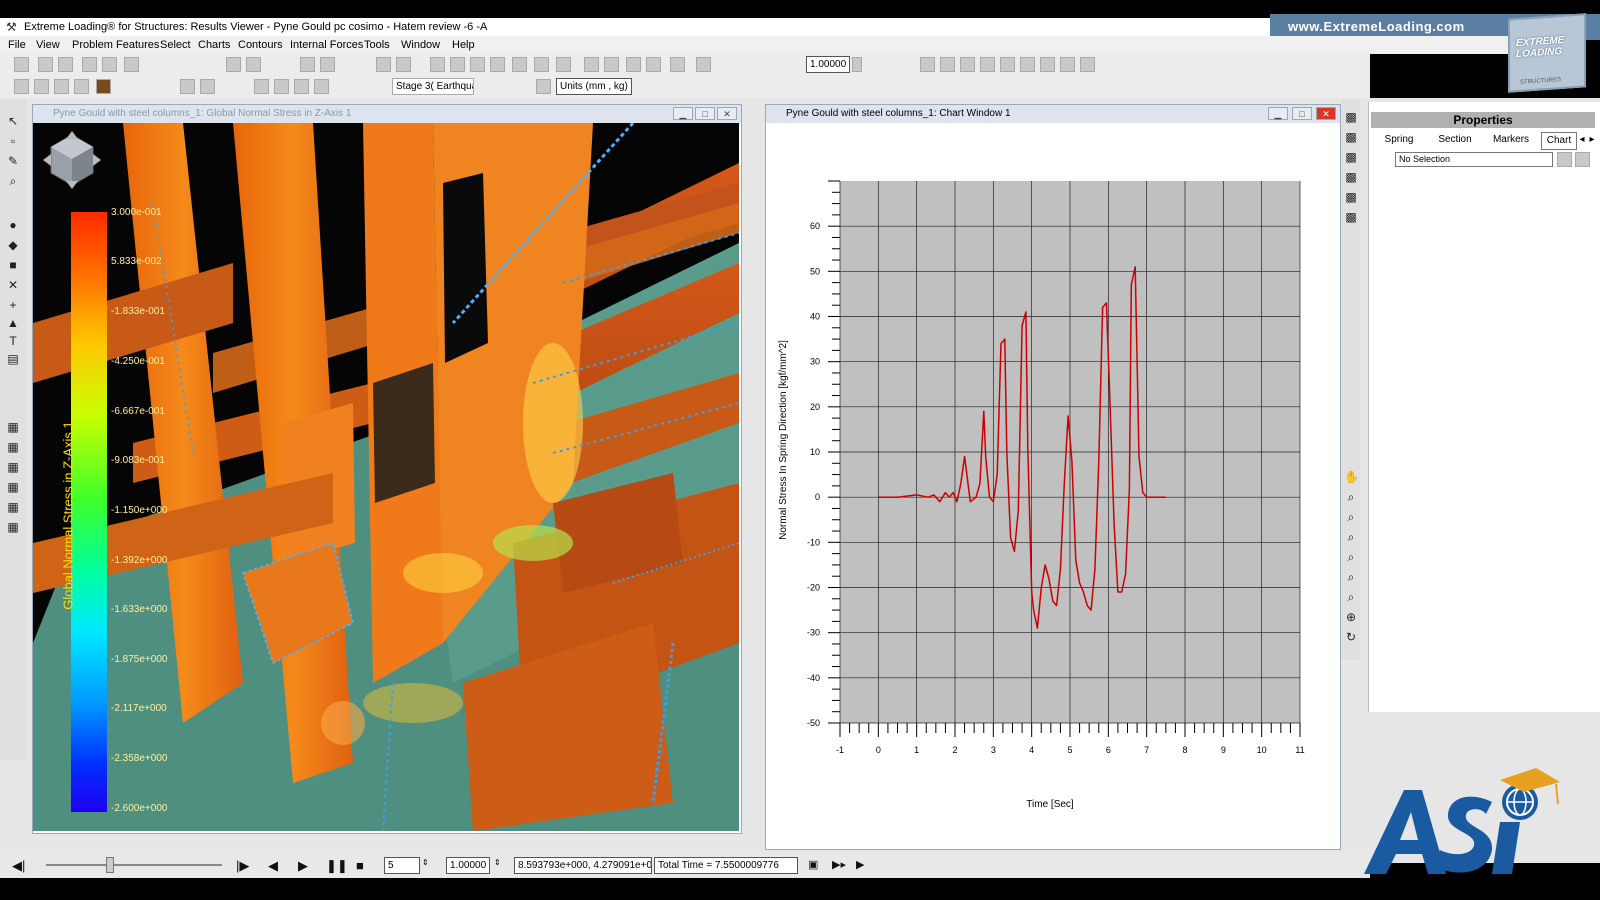  What do you see at coordinates (327, 64) in the screenshot?
I see `pause-icon` at bounding box center [327, 64].